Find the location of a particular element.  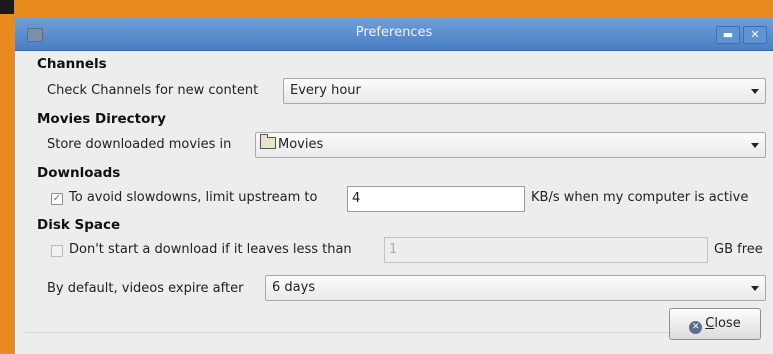

window-close-button: ✕ is located at coordinates (755, 35).